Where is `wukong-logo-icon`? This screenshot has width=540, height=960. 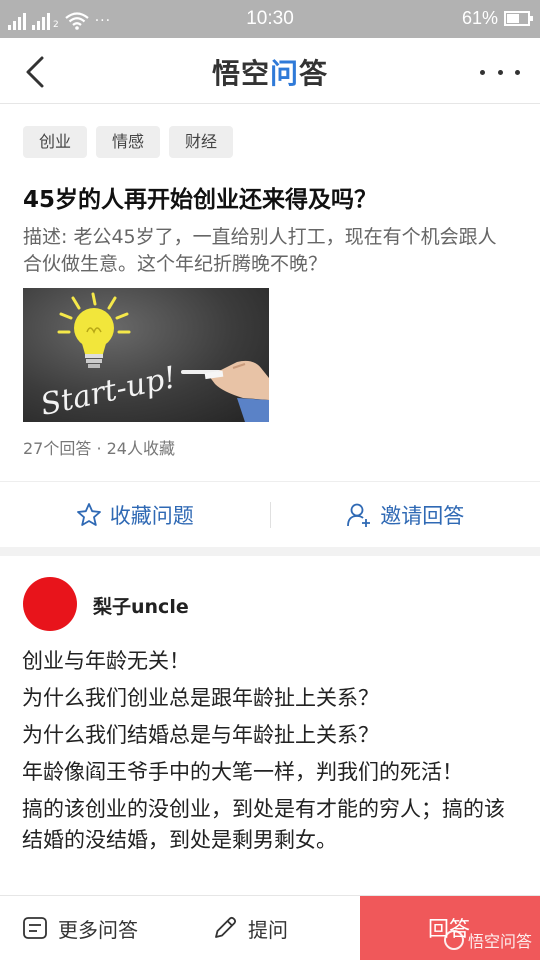 wukong-logo-icon is located at coordinates (453, 940).